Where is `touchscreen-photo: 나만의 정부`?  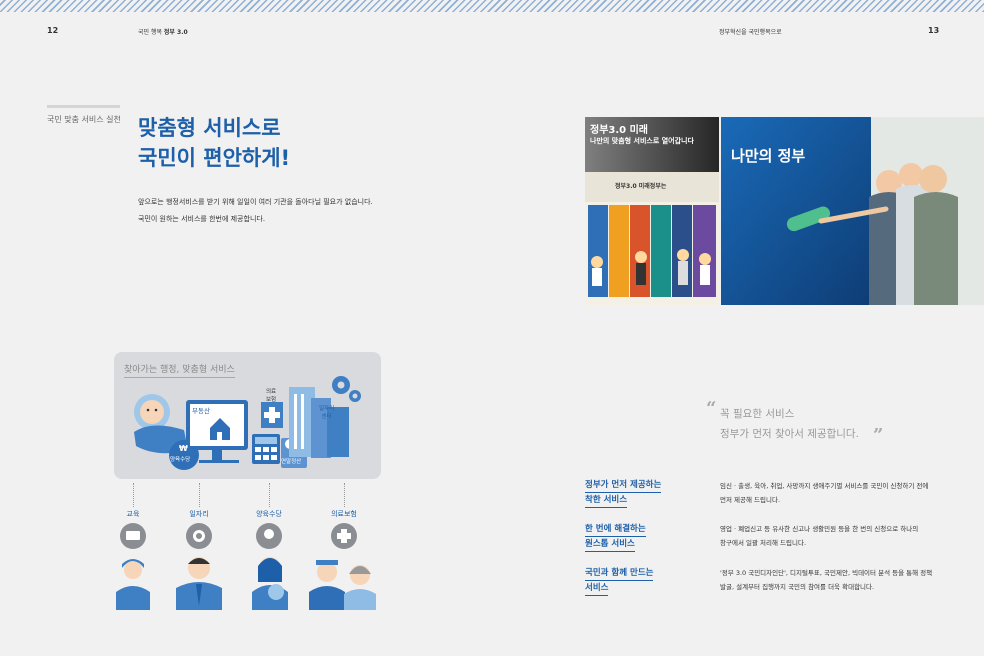 touchscreen-photo: 나만의 정부 is located at coordinates (852, 211).